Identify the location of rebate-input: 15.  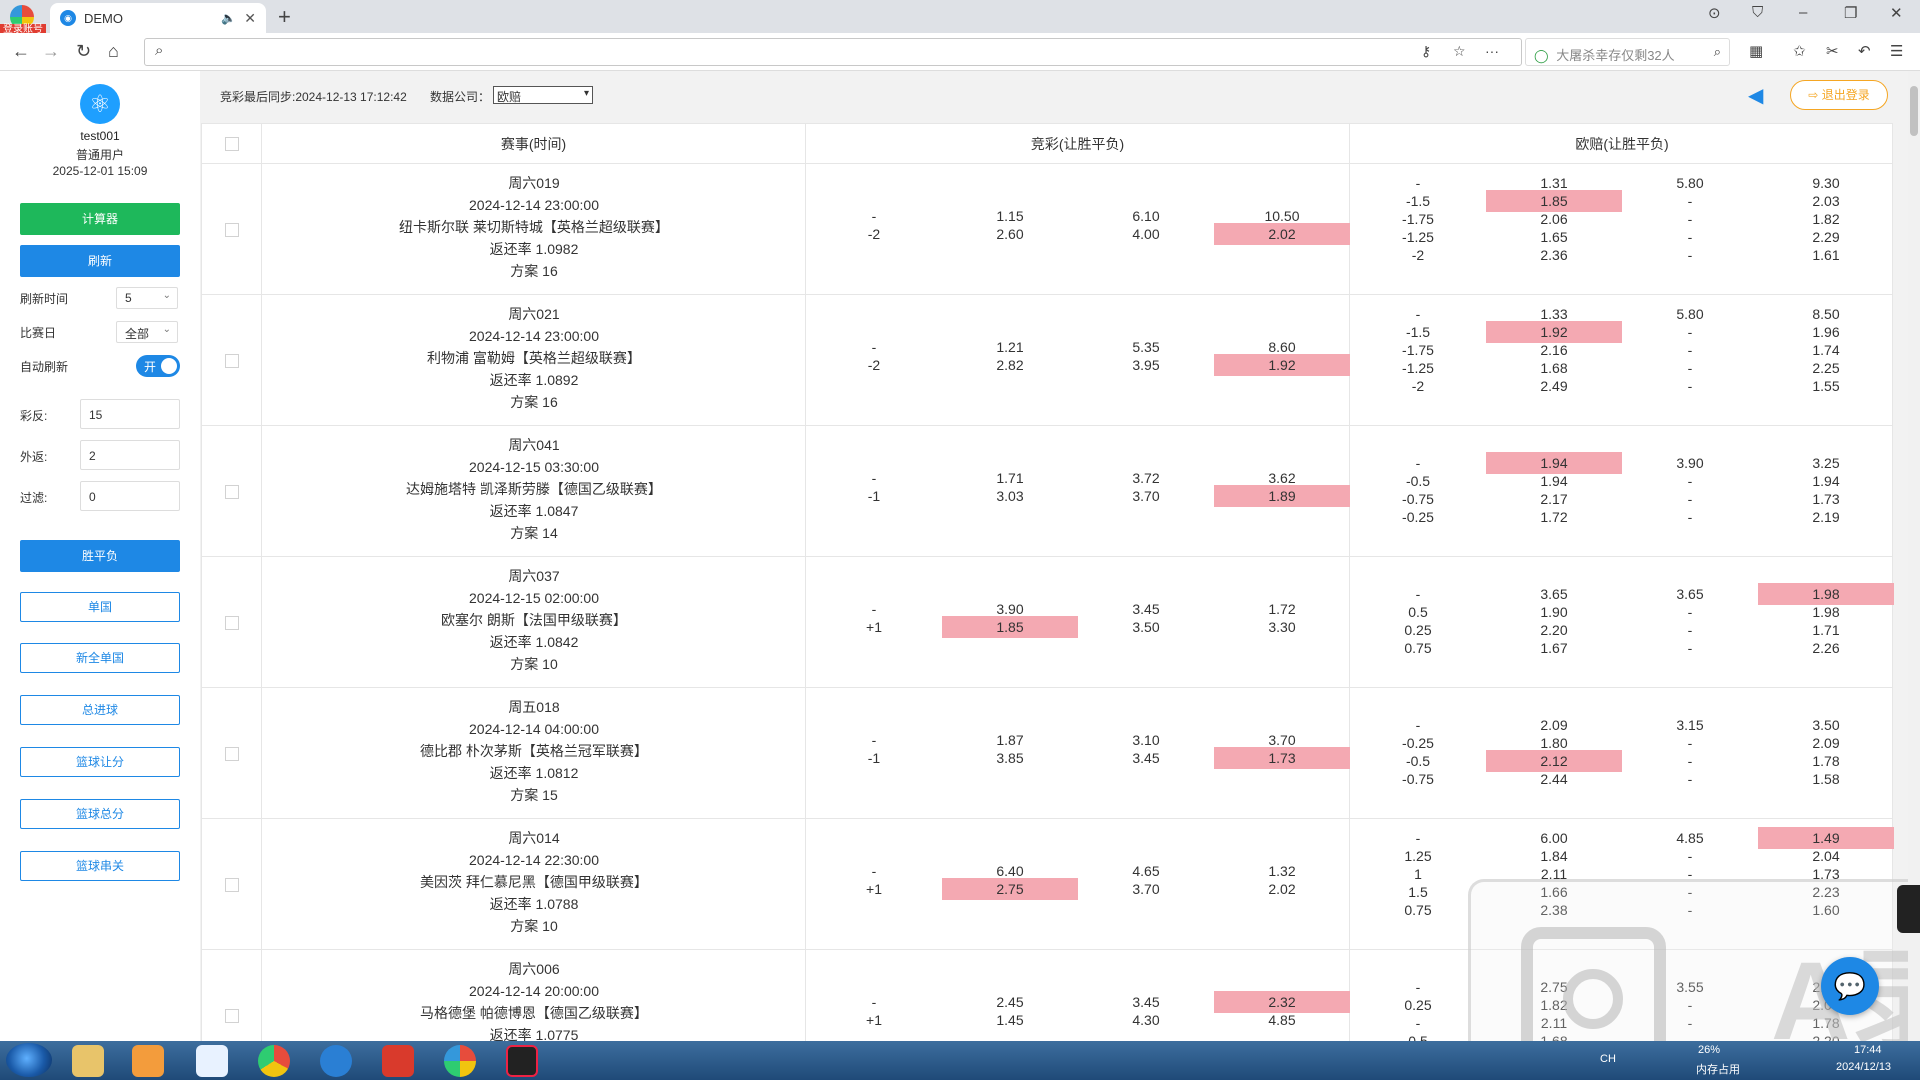
(130, 414).